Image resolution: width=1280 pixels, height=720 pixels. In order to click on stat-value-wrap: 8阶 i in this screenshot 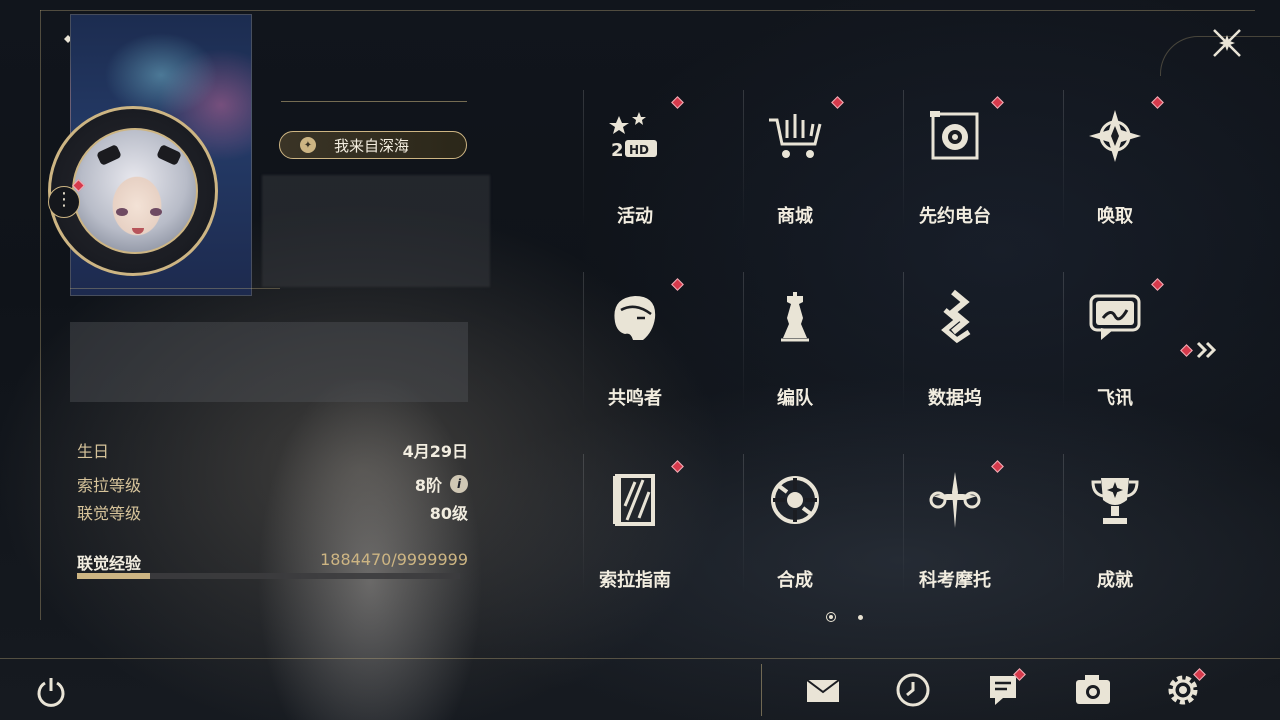, I will do `click(441, 484)`.